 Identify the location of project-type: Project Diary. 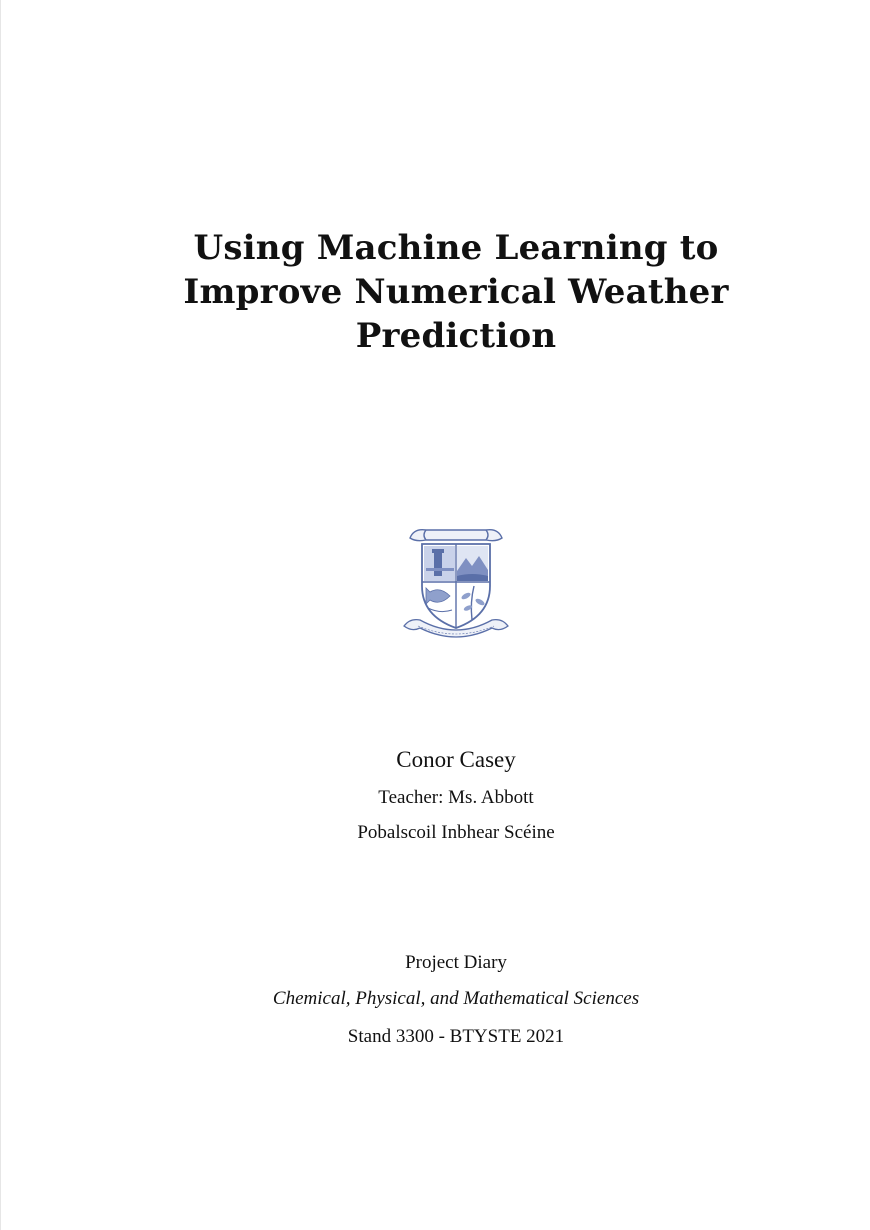
(456, 962).